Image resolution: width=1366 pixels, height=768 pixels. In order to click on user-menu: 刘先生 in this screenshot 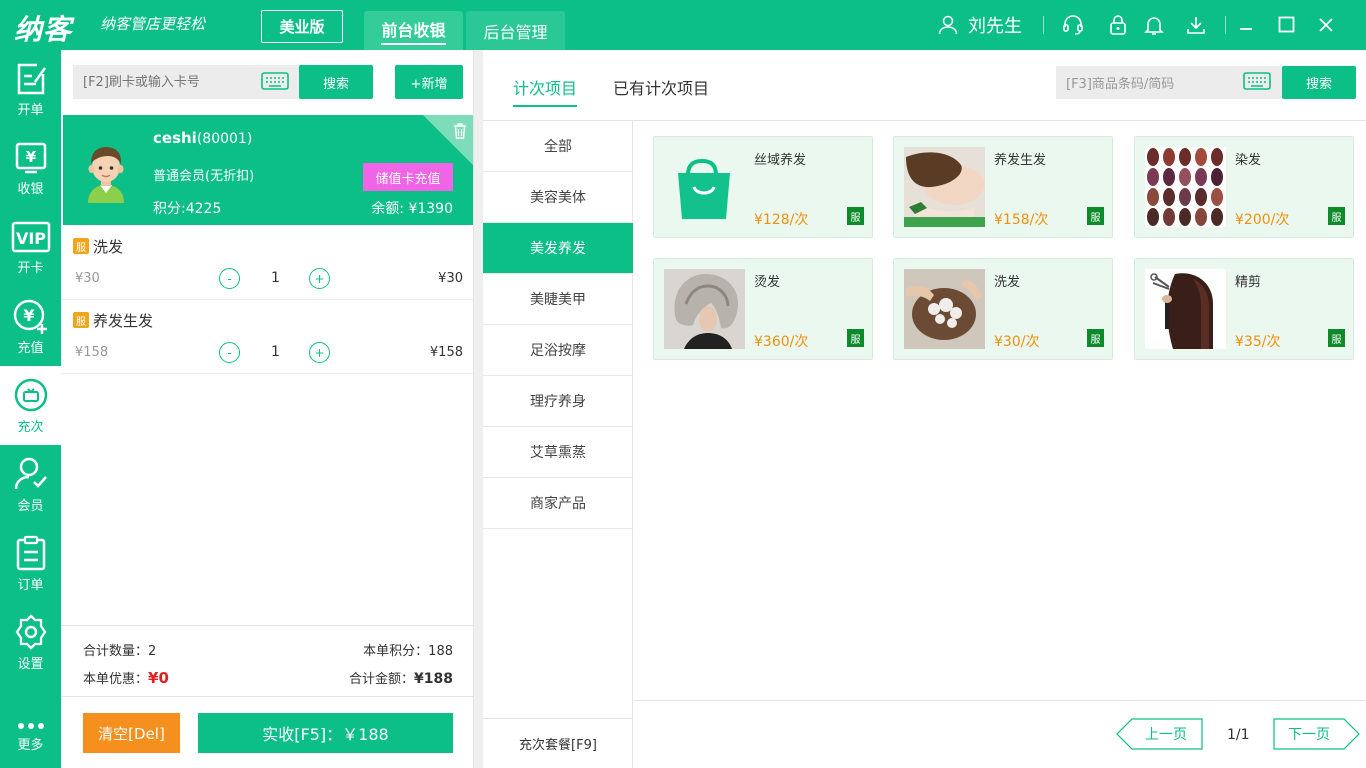, I will do `click(980, 25)`.